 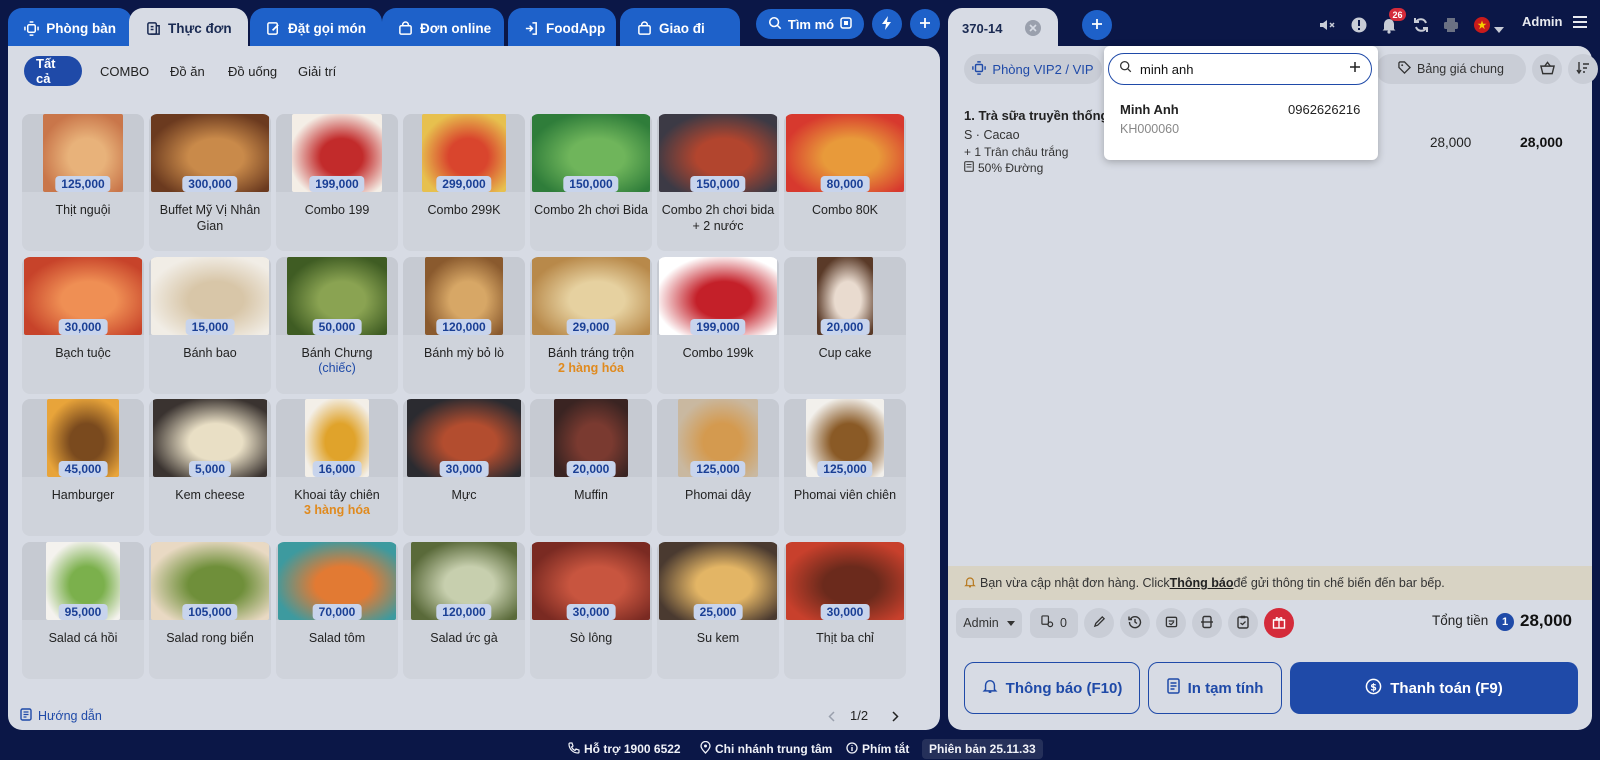 I want to click on product-card: 105,000 Salad rong biển, so click(x=210, y=610).